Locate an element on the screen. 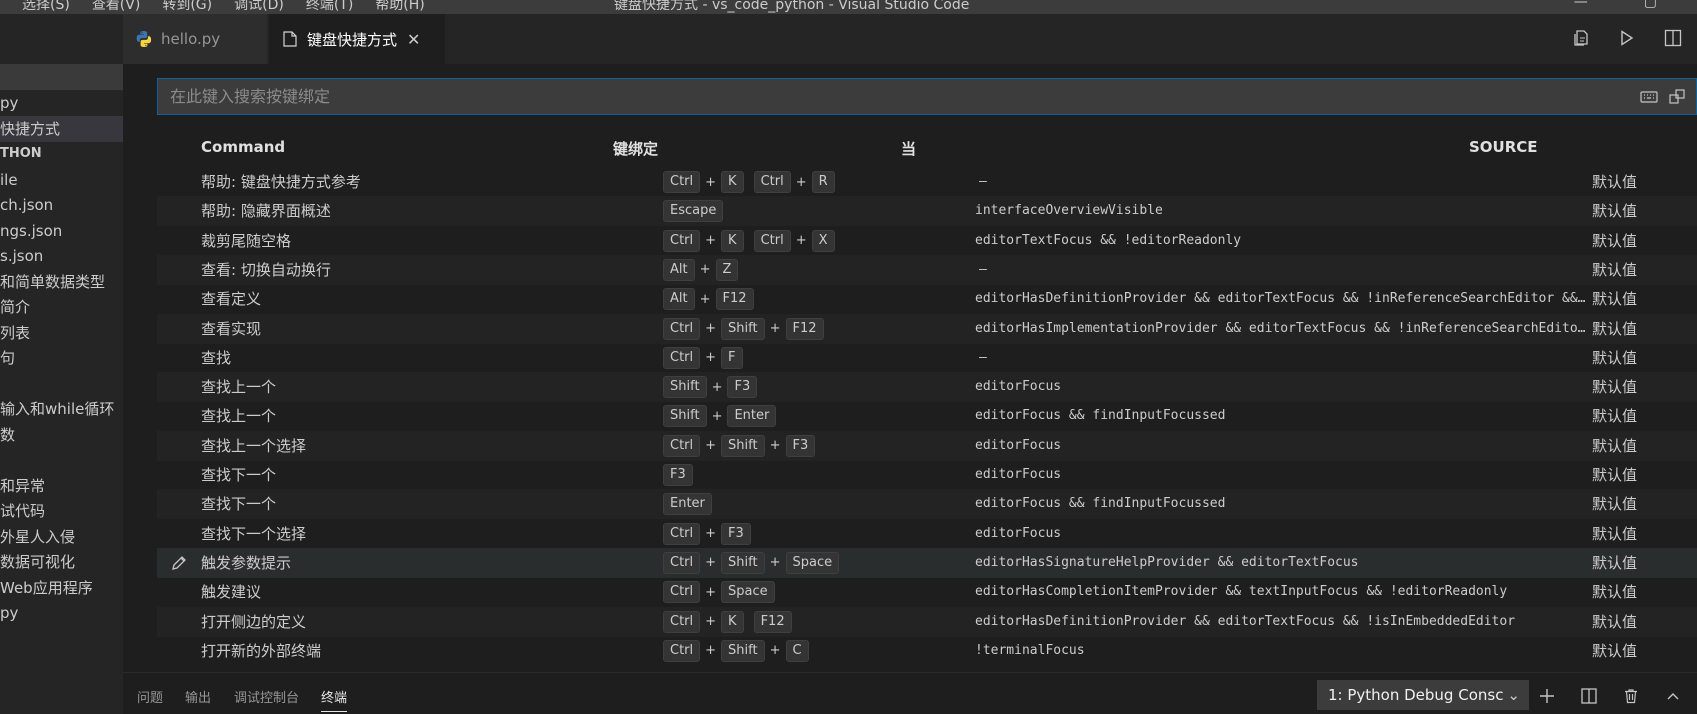  menu-item-terminal: 终端(T) is located at coordinates (329, 7).